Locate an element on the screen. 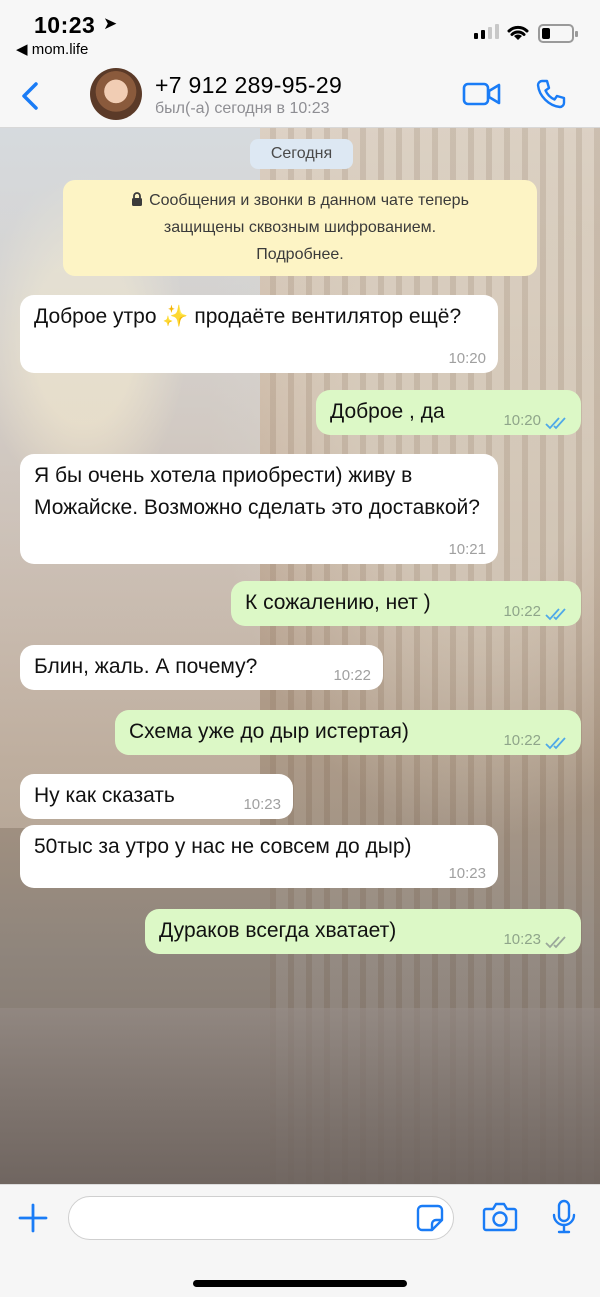  message-bubble-outgoing: Доброе , да 10:20 is located at coordinates (448, 412).